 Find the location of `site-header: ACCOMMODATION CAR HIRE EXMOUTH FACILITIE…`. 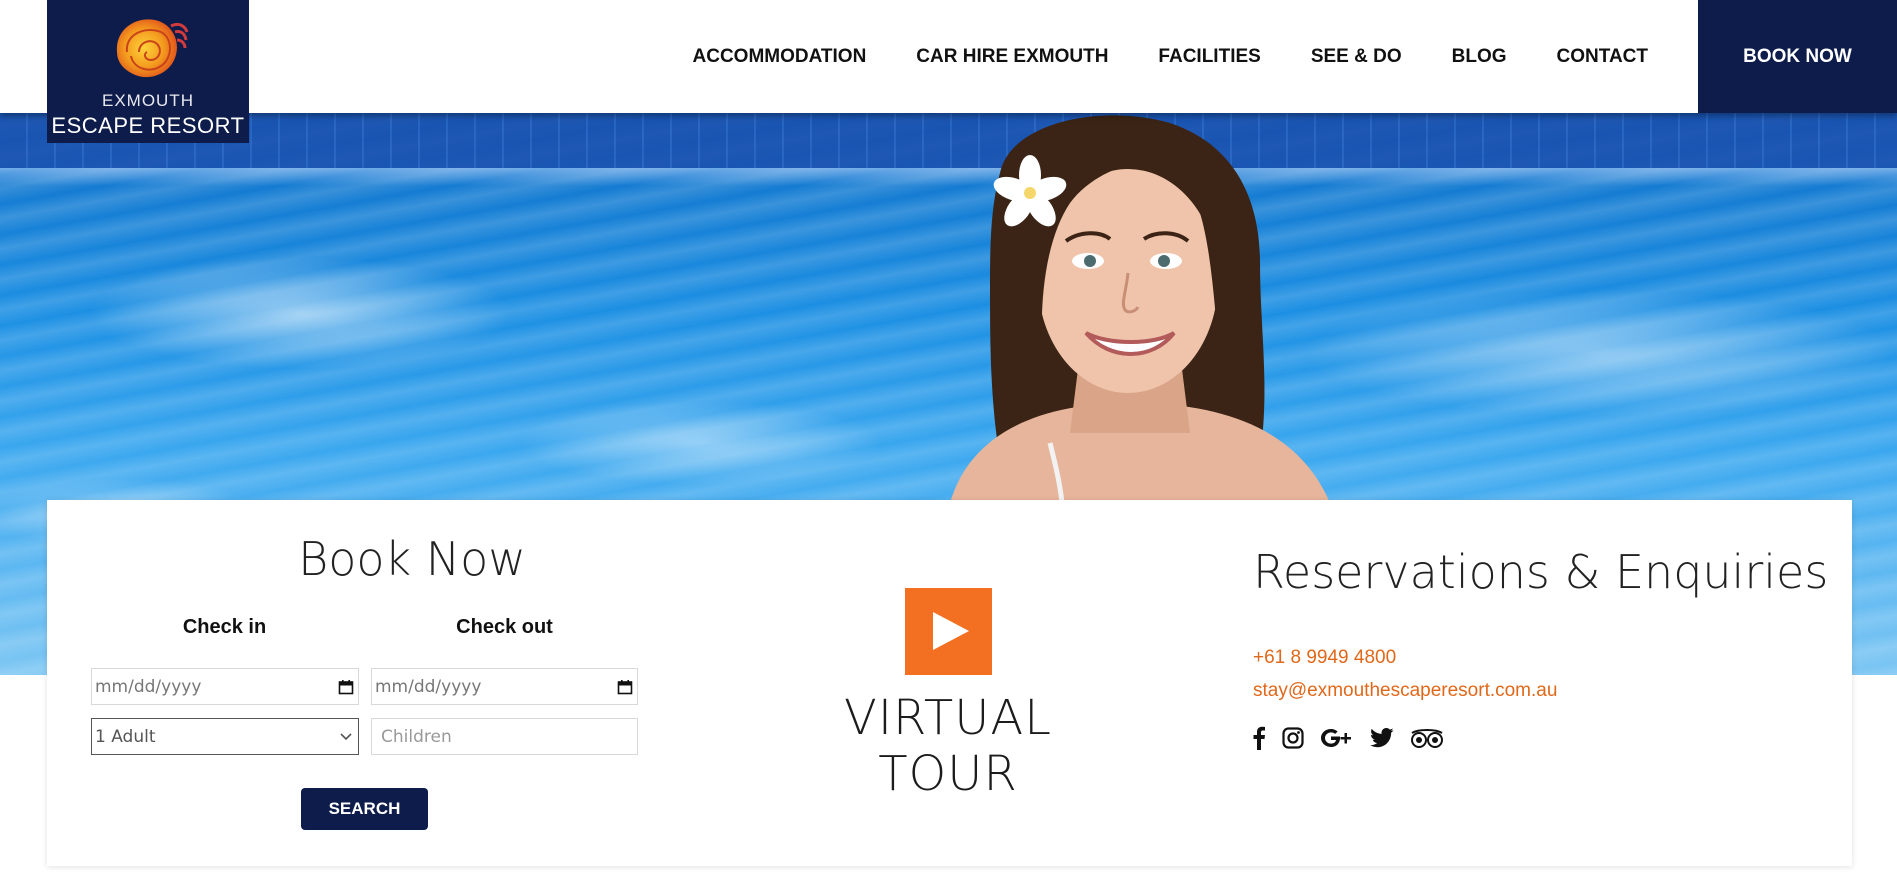

site-header: ACCOMMODATION CAR HIRE EXMOUTH FACILITIE… is located at coordinates (948, 56).